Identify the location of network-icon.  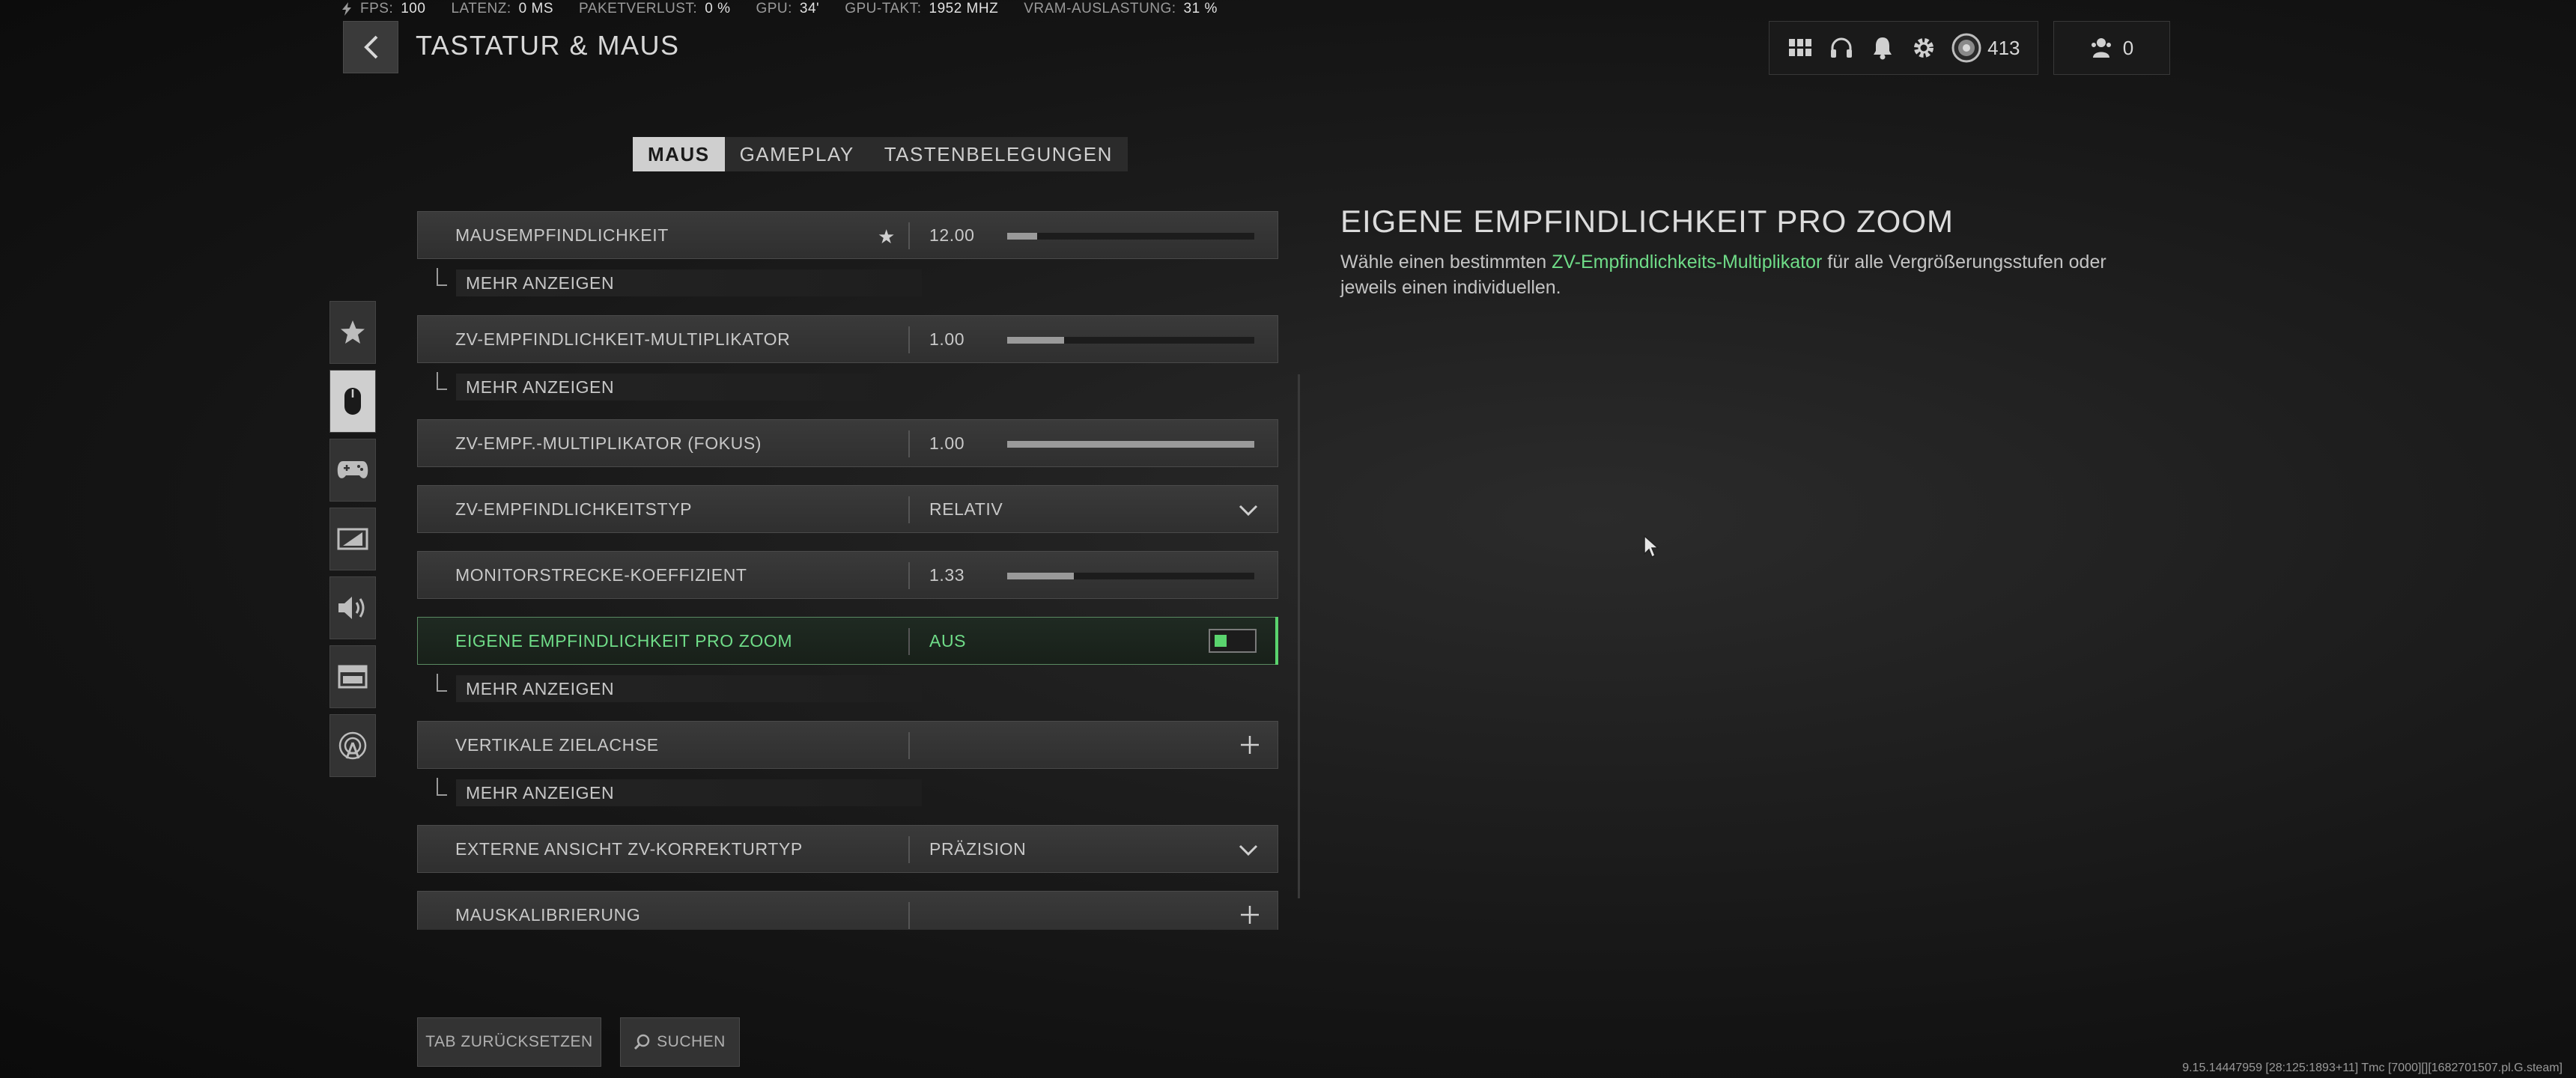
(352, 745).